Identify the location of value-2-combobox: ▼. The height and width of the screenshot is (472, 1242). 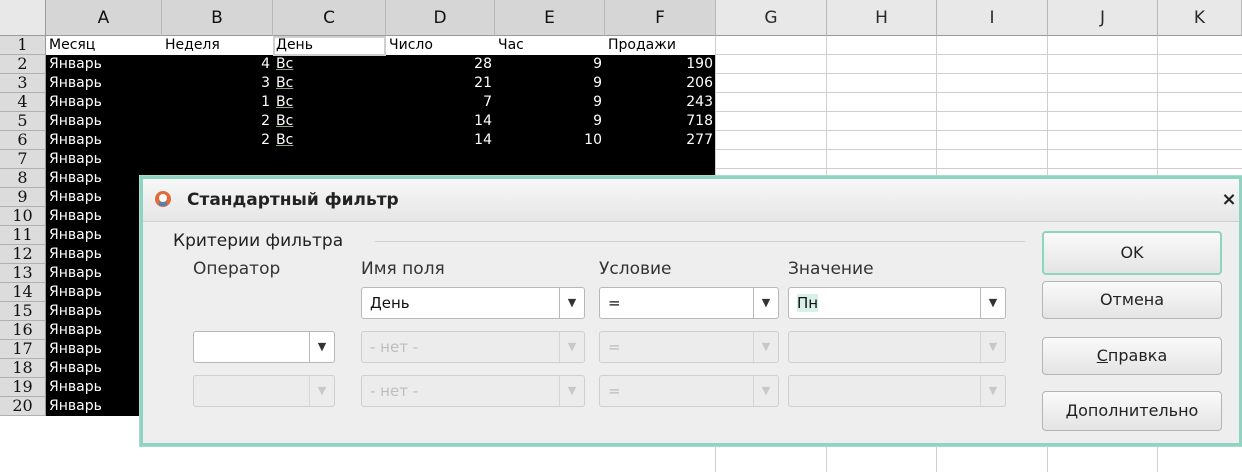
(897, 347).